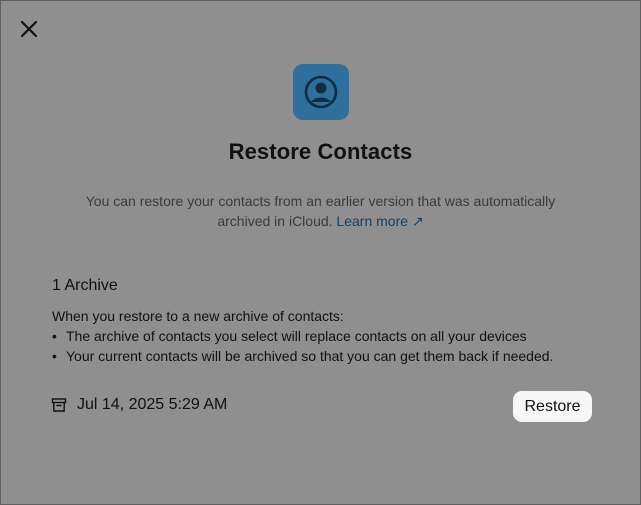  I want to click on learn-more-label: Learn more, so click(372, 221).